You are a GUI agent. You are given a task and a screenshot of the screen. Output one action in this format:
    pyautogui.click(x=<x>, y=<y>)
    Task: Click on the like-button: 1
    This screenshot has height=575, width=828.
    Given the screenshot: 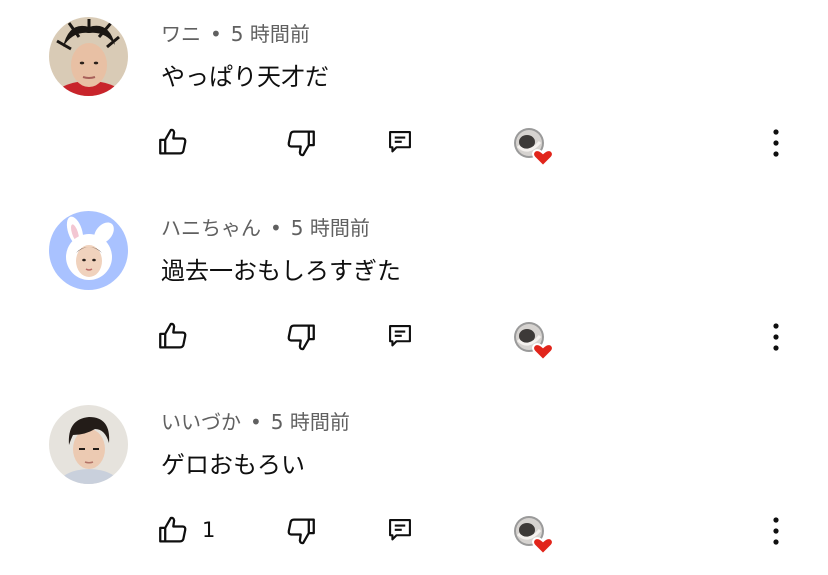 What is the action you would take?
    pyautogui.click(x=185, y=530)
    